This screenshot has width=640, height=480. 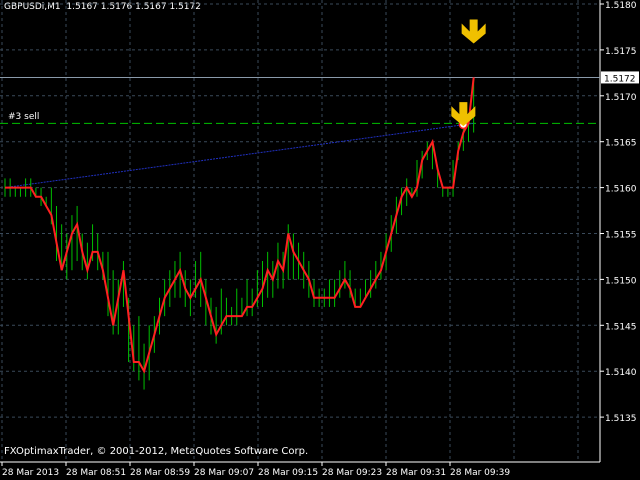 What do you see at coordinates (621, 281) in the screenshot?
I see `y-tick-label: 1.5150` at bounding box center [621, 281].